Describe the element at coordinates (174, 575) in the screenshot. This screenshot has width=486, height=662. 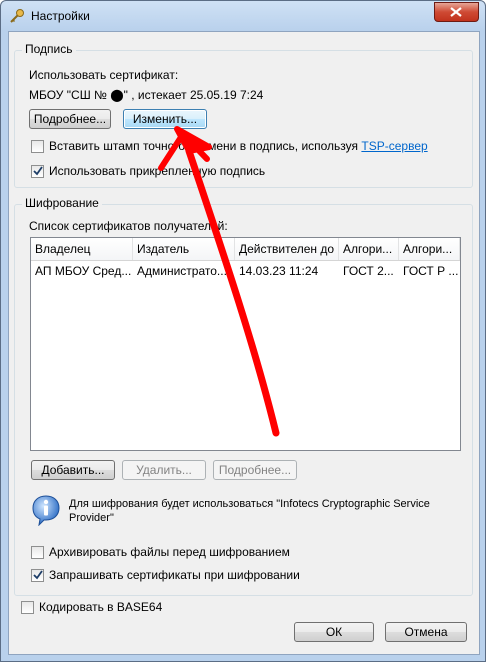
I see `ask-certs-label: Запрашивать сертификаты при шифровании` at that location.